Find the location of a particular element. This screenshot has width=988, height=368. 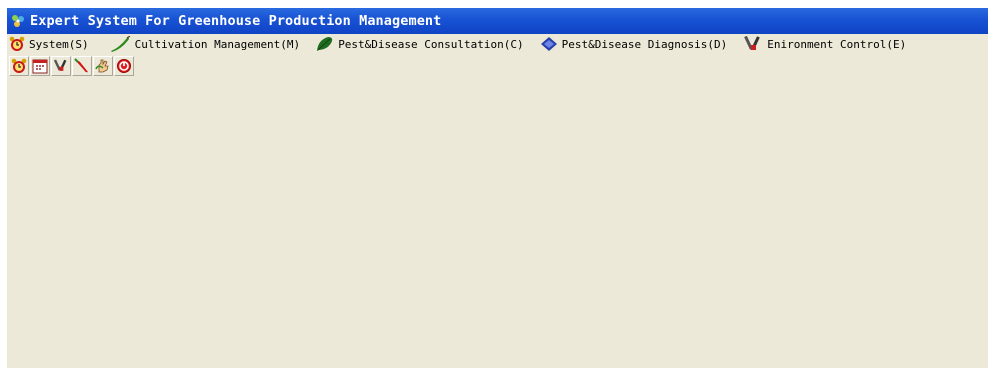

cucumber-icon is located at coordinates (120, 44).